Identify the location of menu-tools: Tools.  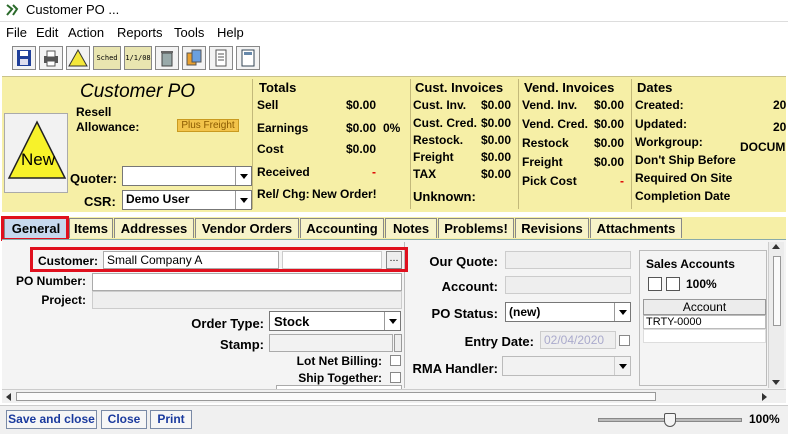
(189, 32).